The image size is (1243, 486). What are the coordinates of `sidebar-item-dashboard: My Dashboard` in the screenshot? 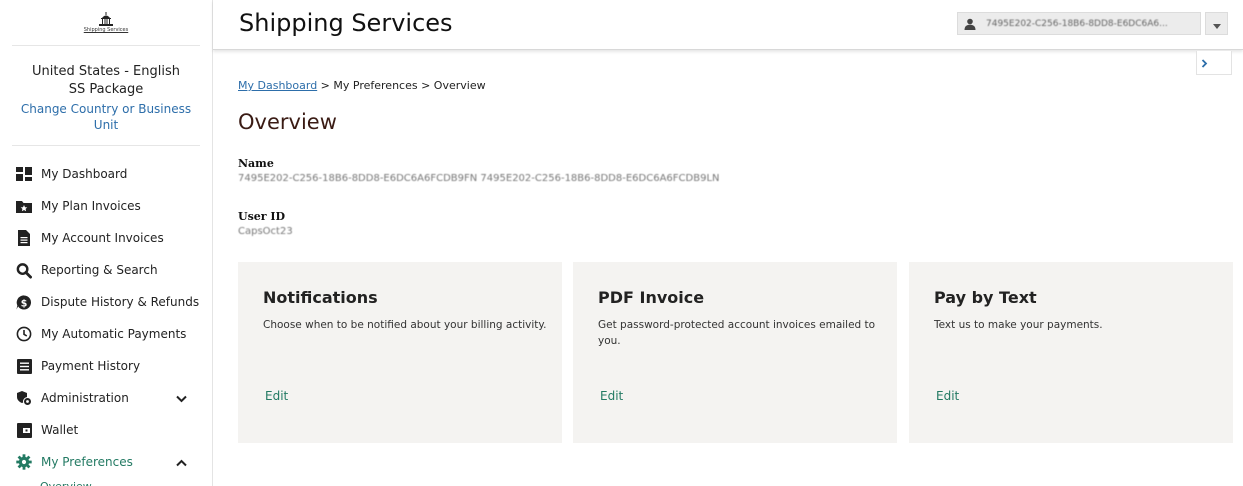 It's located at (106, 174).